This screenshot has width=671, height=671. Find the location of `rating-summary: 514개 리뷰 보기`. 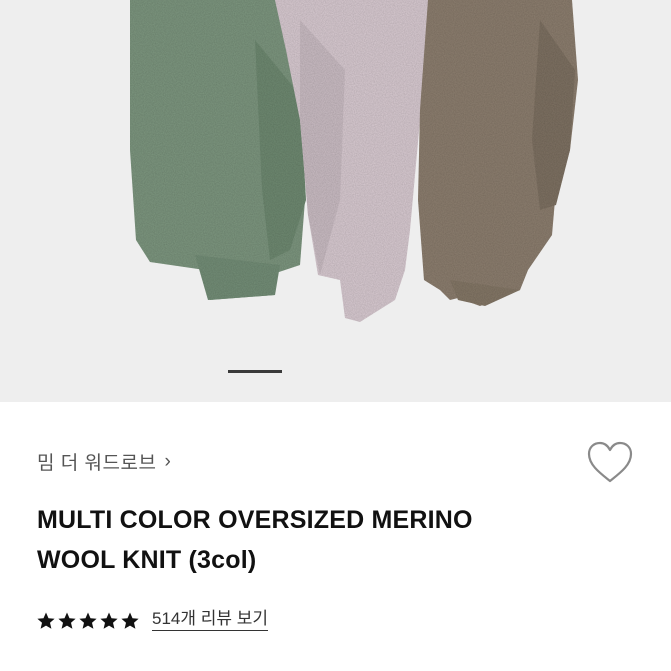

rating-summary: 514개 리뷰 보기 is located at coordinates (152, 620).